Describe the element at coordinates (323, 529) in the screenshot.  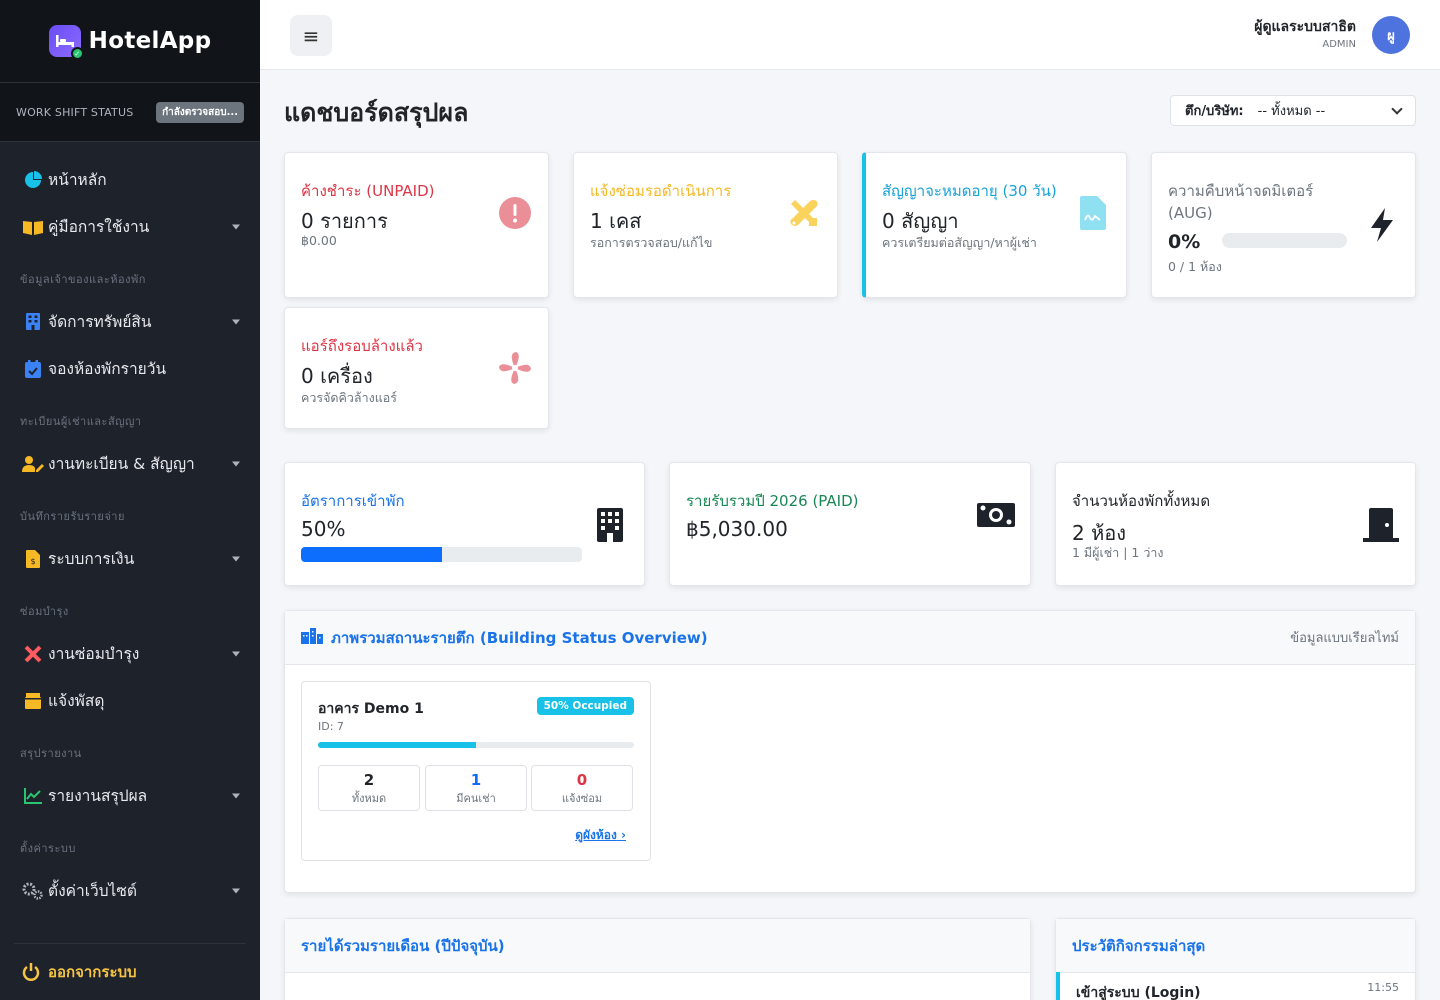
I see `occupancy-value: 50%` at that location.